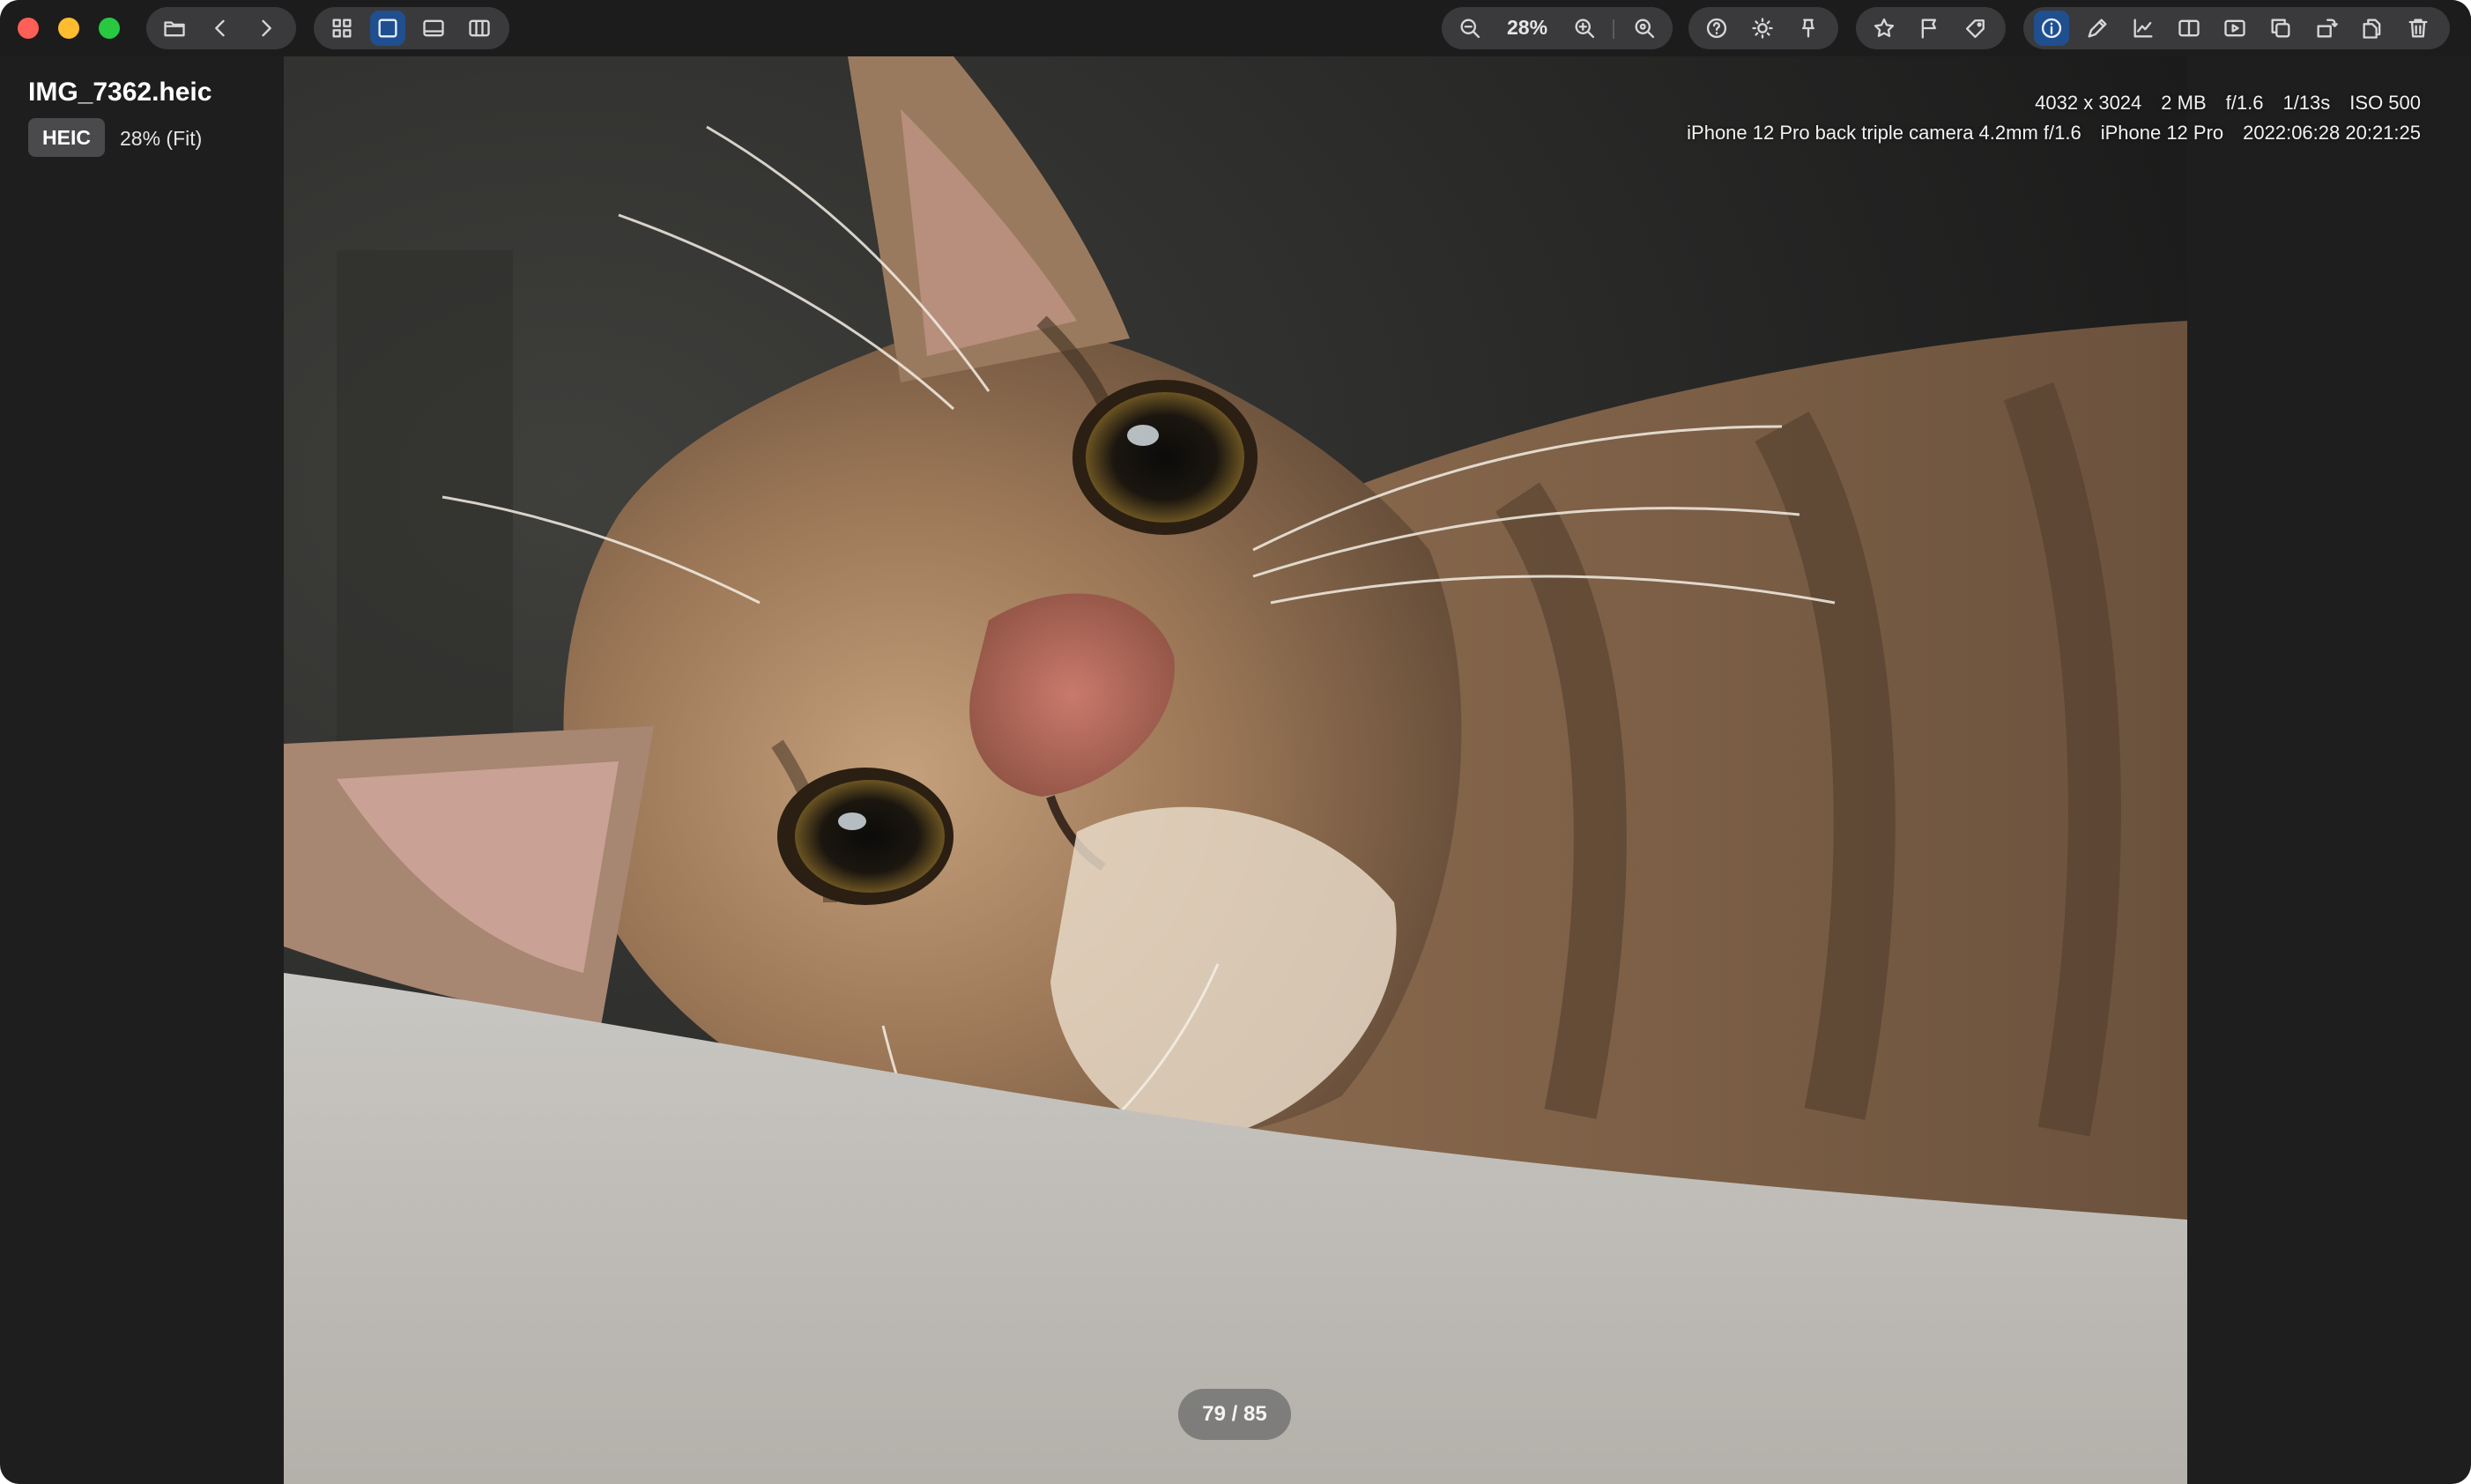 Image resolution: width=2471 pixels, height=1484 pixels. I want to click on flag-icon, so click(1929, 29).